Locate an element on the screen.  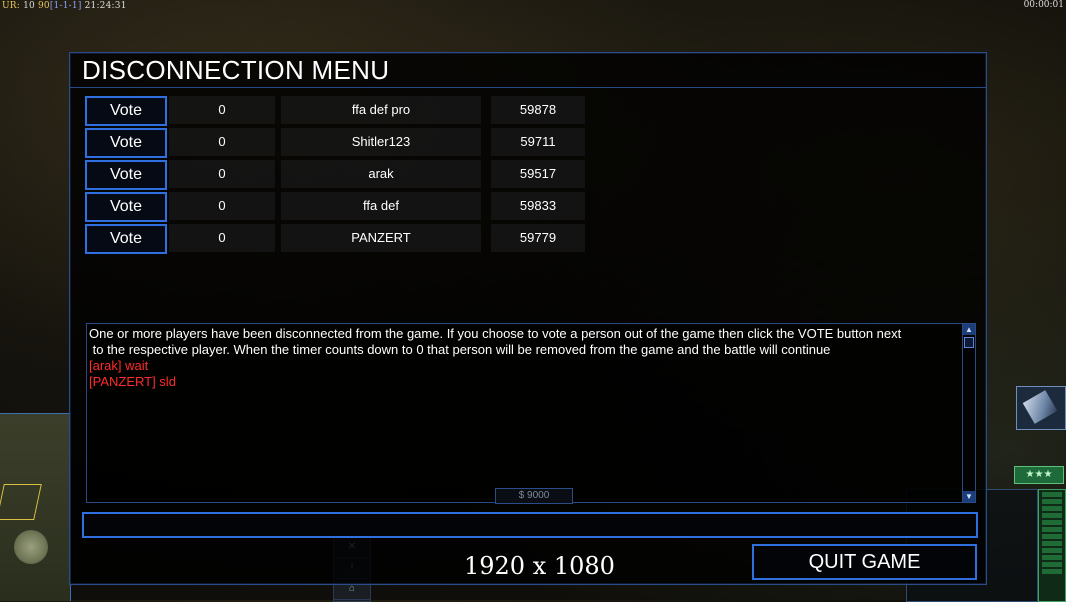
title-divider is located at coordinates (528, 87).